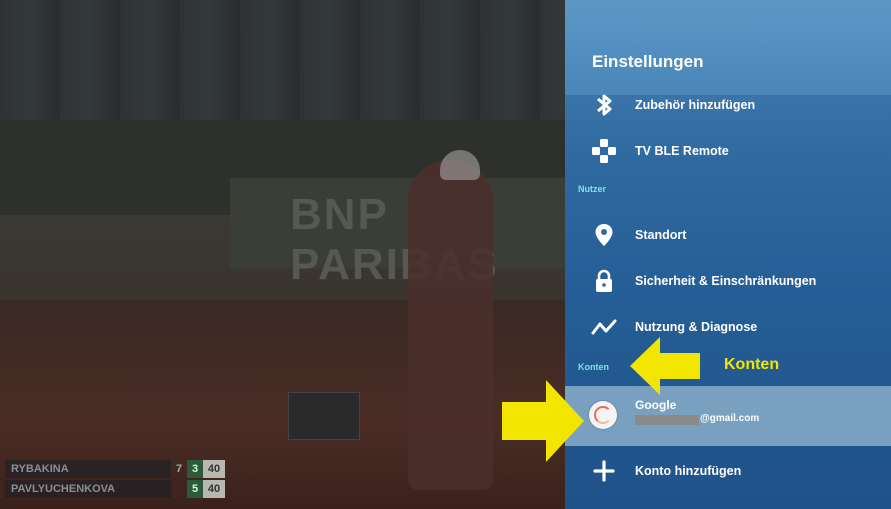  I want to click on google-account-avatar, so click(603, 415).